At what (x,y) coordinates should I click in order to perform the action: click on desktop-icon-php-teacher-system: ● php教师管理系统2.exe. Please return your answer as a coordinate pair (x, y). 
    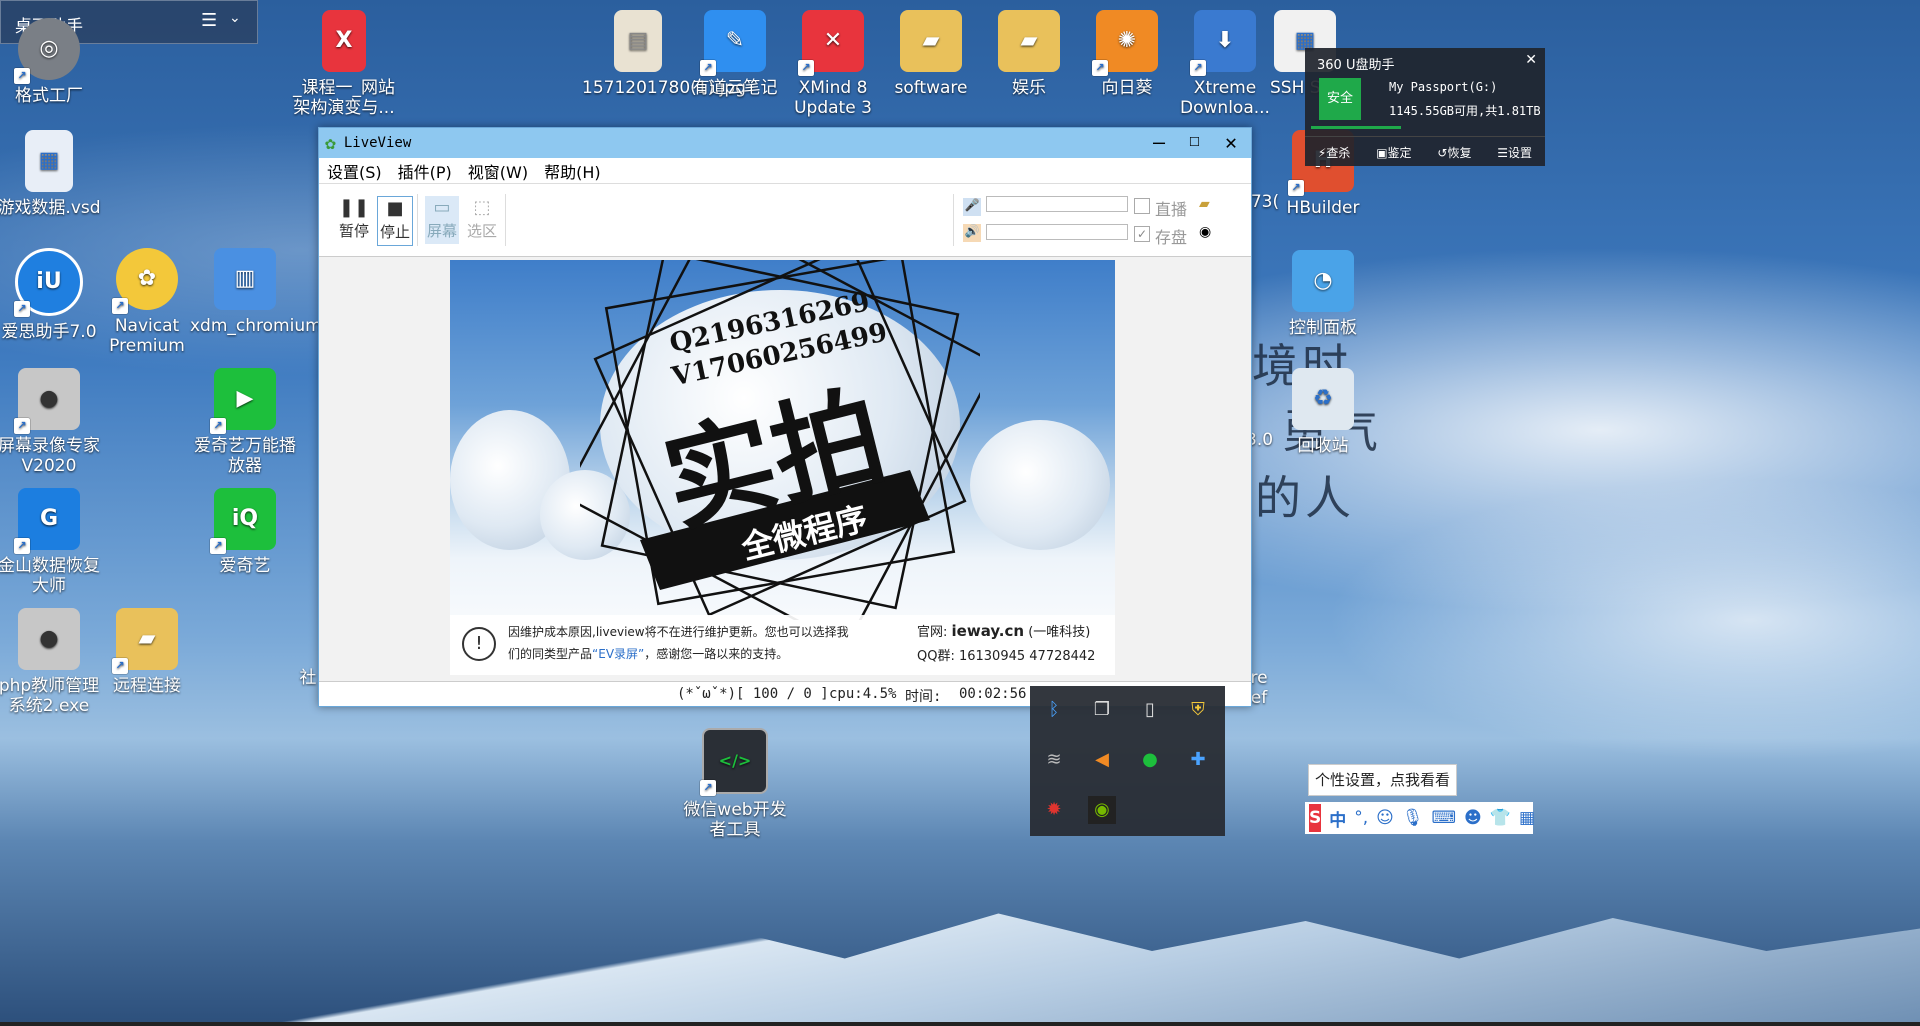
    Looking at the image, I should click on (52, 662).